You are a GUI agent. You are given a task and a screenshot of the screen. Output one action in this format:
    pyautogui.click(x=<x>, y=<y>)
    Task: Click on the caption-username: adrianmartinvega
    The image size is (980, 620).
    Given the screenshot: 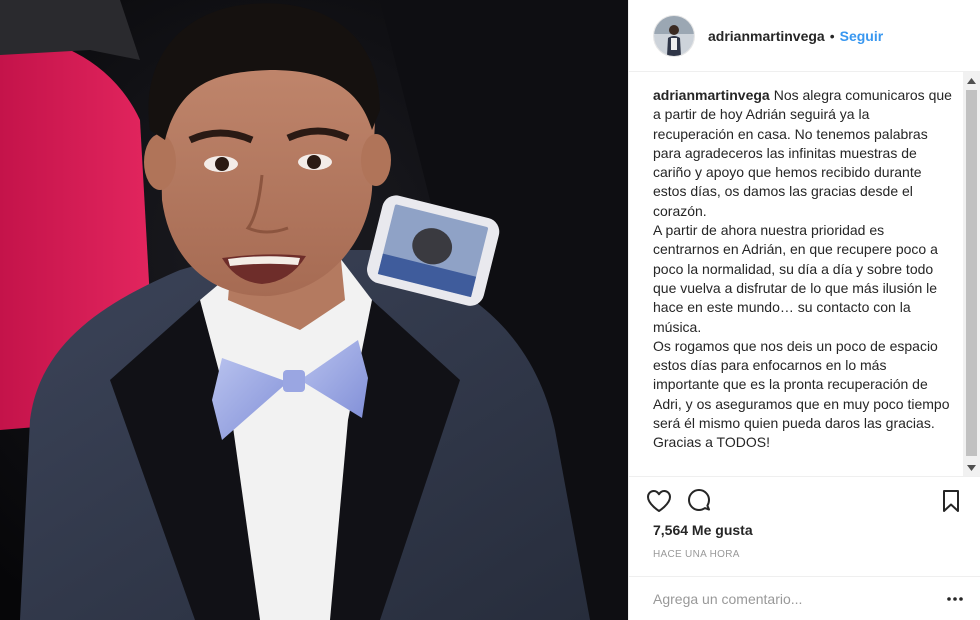 What is the action you would take?
    pyautogui.click(x=711, y=95)
    